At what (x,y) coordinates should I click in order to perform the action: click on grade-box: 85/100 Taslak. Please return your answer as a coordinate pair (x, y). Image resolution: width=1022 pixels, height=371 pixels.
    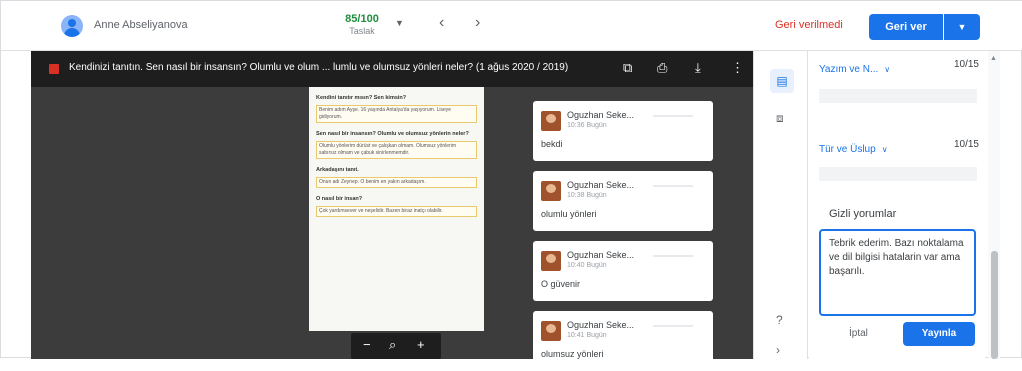
    Looking at the image, I should click on (362, 24).